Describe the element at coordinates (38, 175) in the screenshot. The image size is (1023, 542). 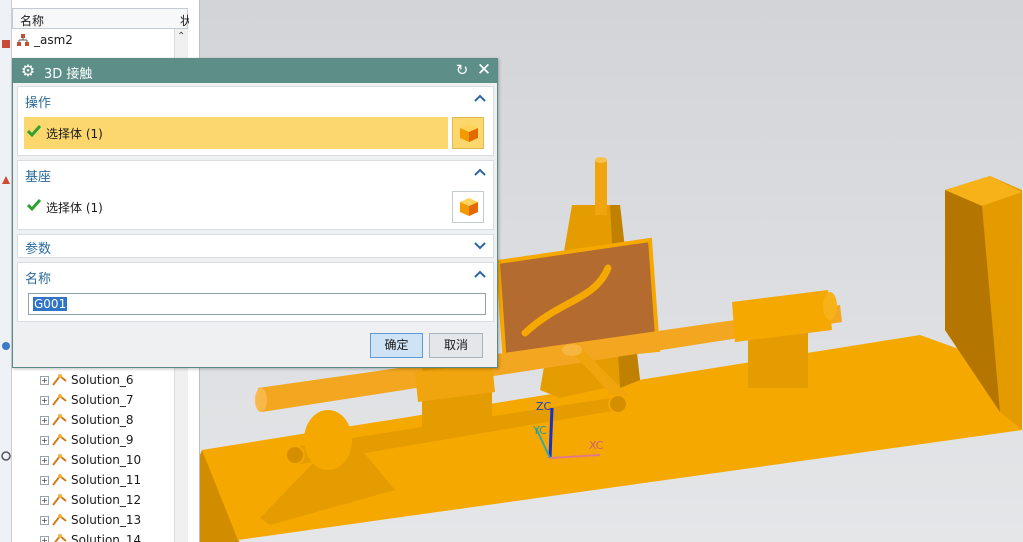
I see `group-base-title: 基座` at that location.